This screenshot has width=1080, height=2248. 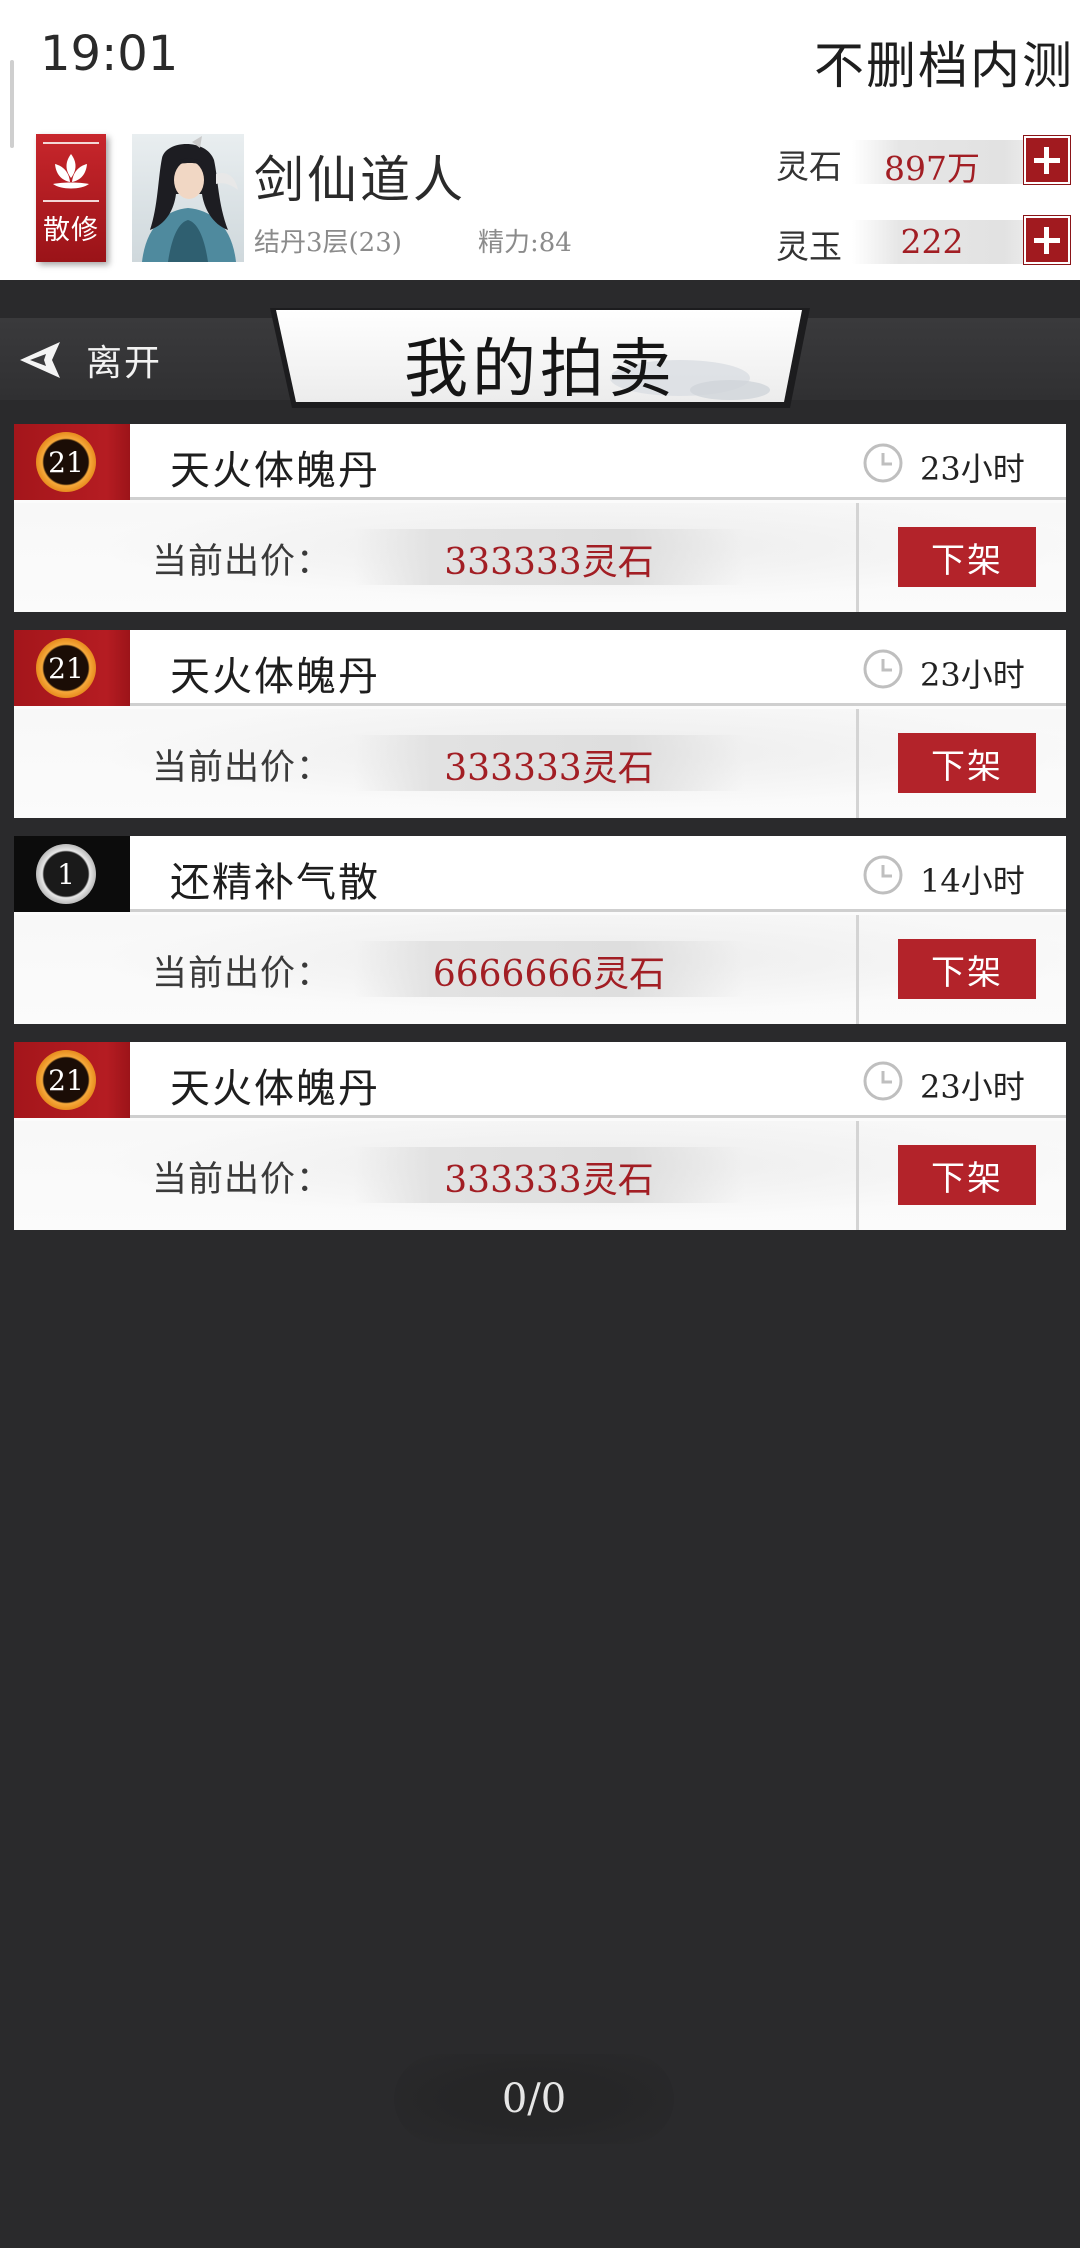 I want to click on currency-label: 灵玉, so click(x=809, y=246).